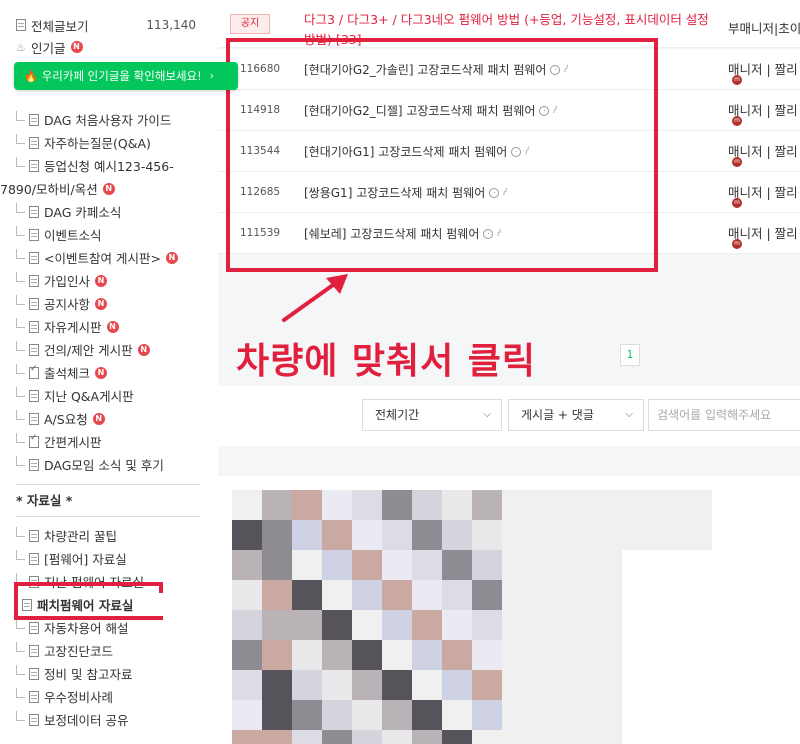 This screenshot has width=800, height=744. What do you see at coordinates (109, 326) in the screenshot?
I see `sidebar-menu-item: 자유게시판 N` at bounding box center [109, 326].